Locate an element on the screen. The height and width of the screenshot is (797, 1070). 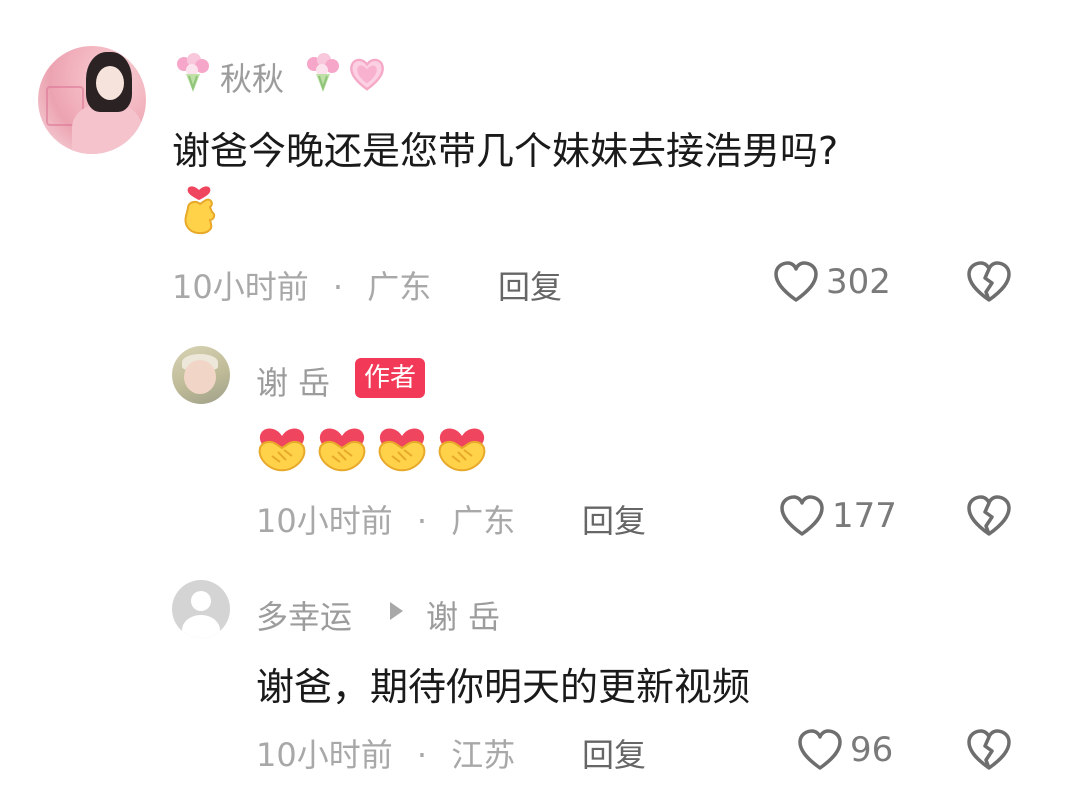
username: 多幸运 is located at coordinates (304, 615).